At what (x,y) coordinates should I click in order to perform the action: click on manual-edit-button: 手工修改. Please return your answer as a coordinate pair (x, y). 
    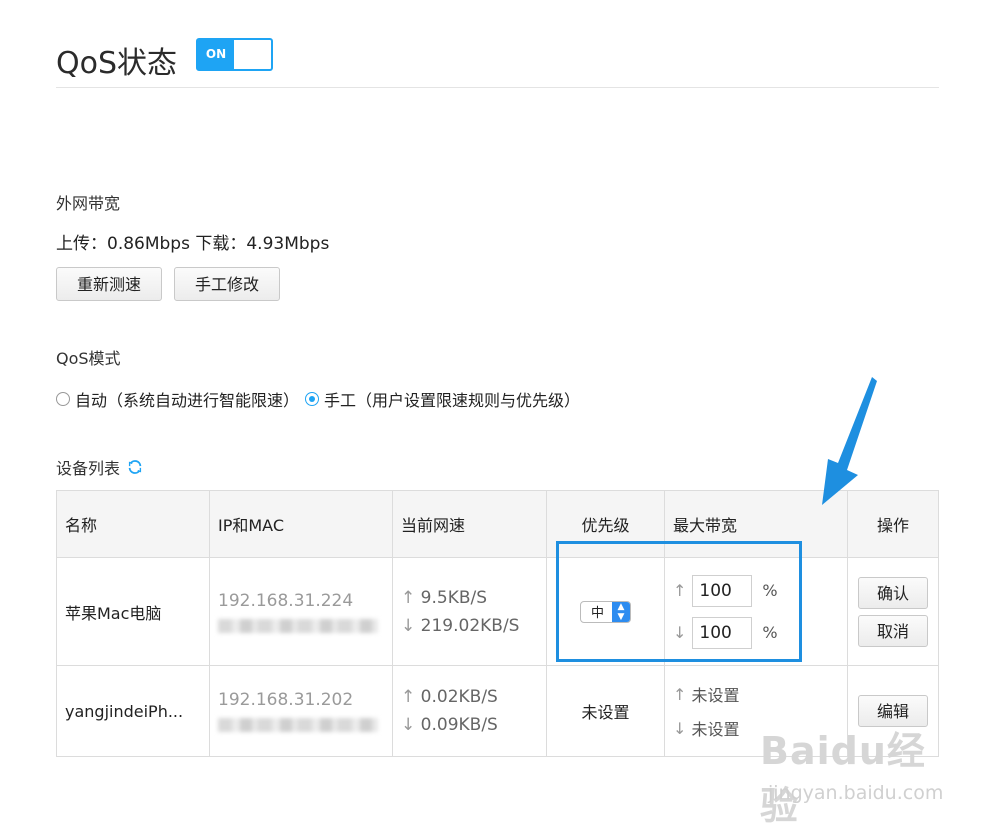
    Looking at the image, I should click on (227, 284).